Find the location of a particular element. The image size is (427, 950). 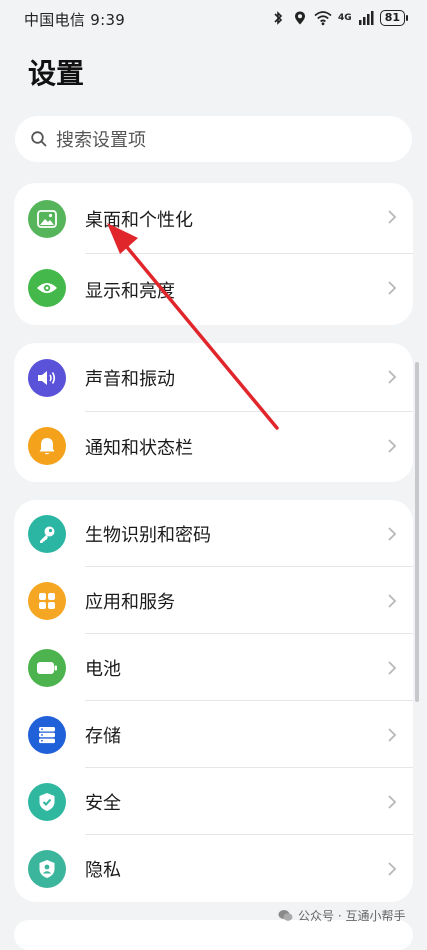

settings-group-display: 桌面和个性化 显示和亮度 is located at coordinates (213, 254).